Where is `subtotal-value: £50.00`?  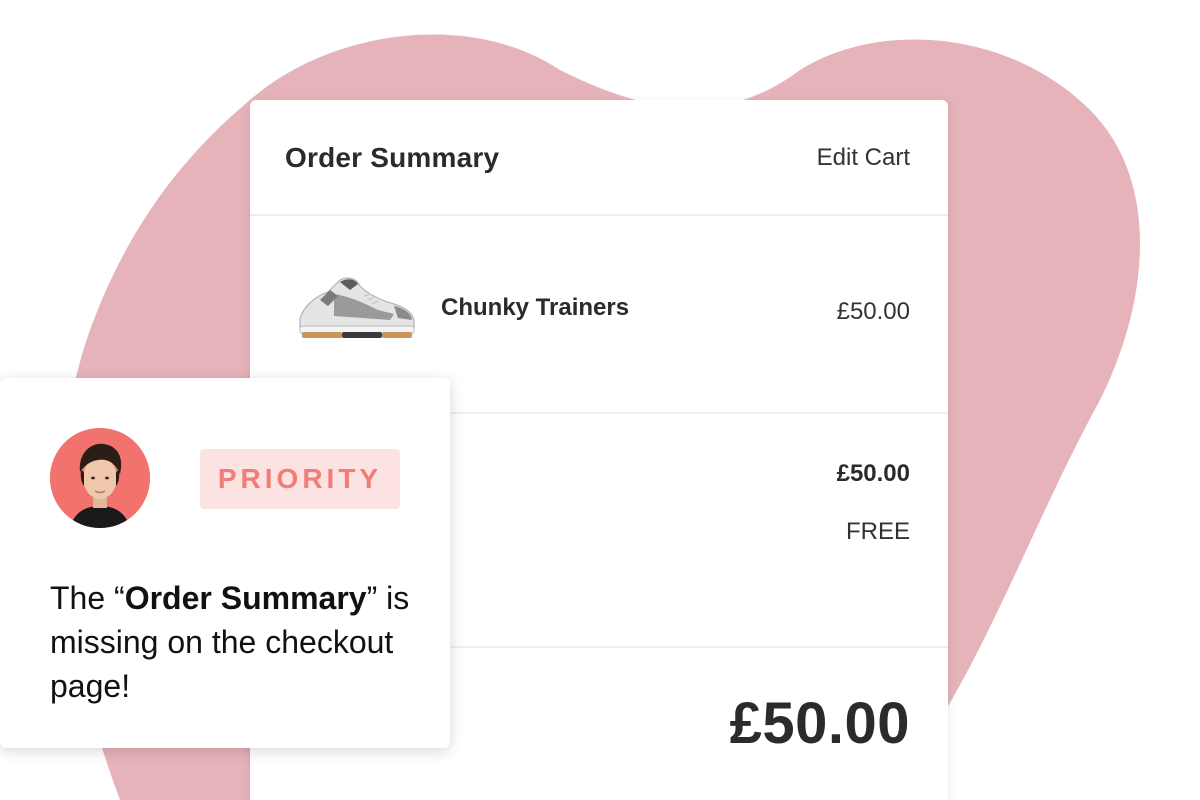 subtotal-value: £50.00 is located at coordinates (873, 473).